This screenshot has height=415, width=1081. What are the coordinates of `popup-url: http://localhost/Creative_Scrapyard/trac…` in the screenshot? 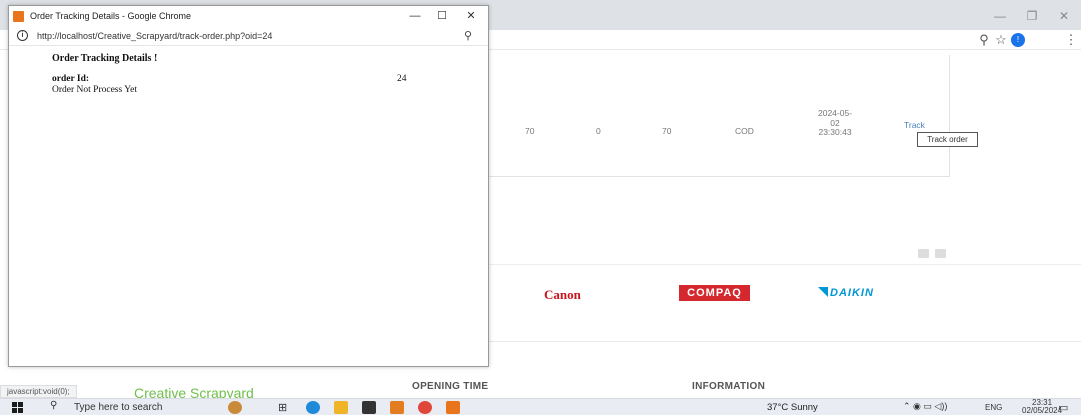 It's located at (154, 36).